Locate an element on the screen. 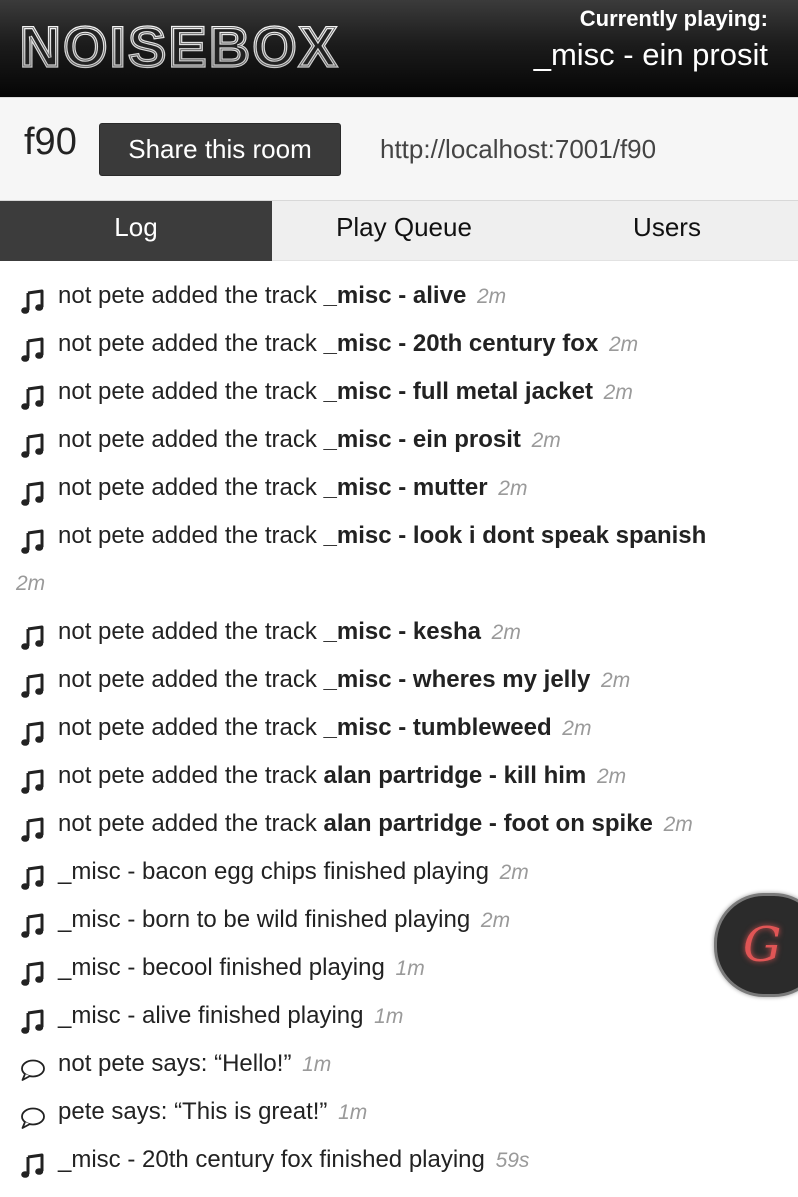 The width and height of the screenshot is (798, 1197). log-entry-message: _misc - born to be wild finished playing is located at coordinates (264, 919).